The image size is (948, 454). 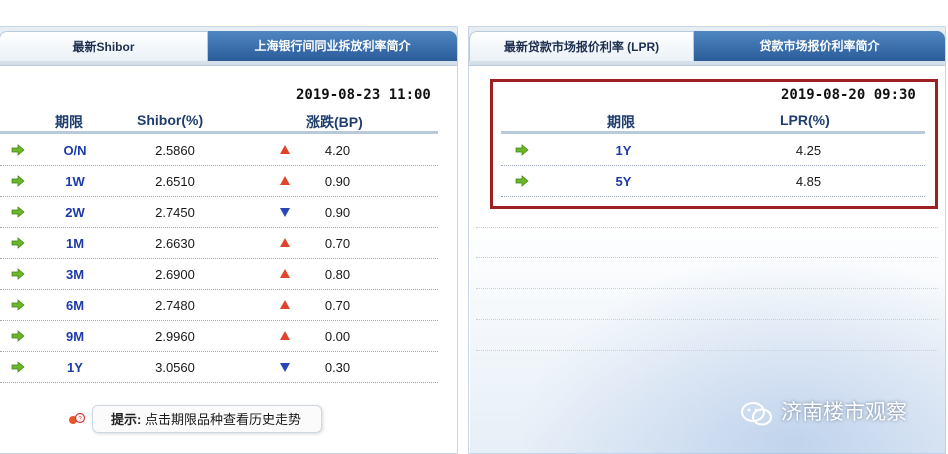 What do you see at coordinates (69, 122) in the screenshot?
I see `shibor-header-term: 期限` at bounding box center [69, 122].